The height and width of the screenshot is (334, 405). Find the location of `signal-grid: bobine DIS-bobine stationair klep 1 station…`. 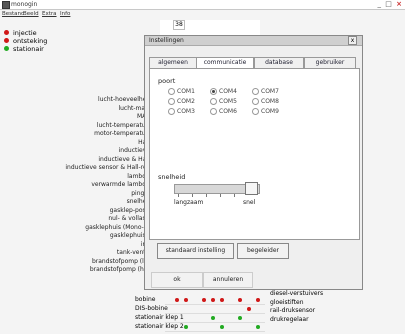

signal-grid: bobine DIS-bobine stationair klep 1 station… is located at coordinates (200, 314).